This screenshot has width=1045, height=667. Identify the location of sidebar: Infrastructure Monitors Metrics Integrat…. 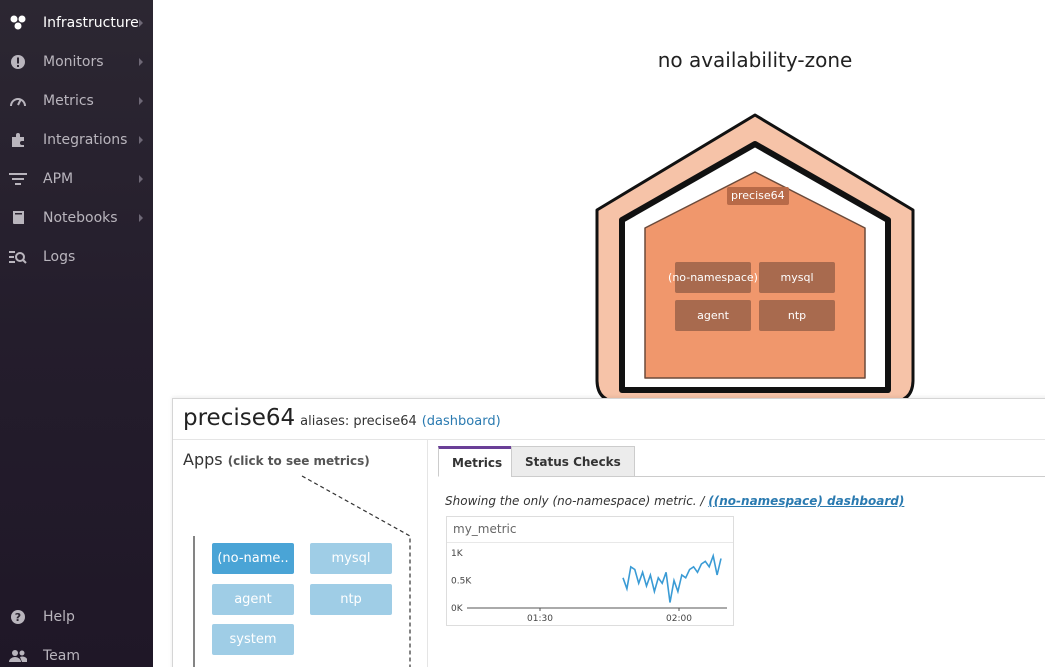
(76, 333).